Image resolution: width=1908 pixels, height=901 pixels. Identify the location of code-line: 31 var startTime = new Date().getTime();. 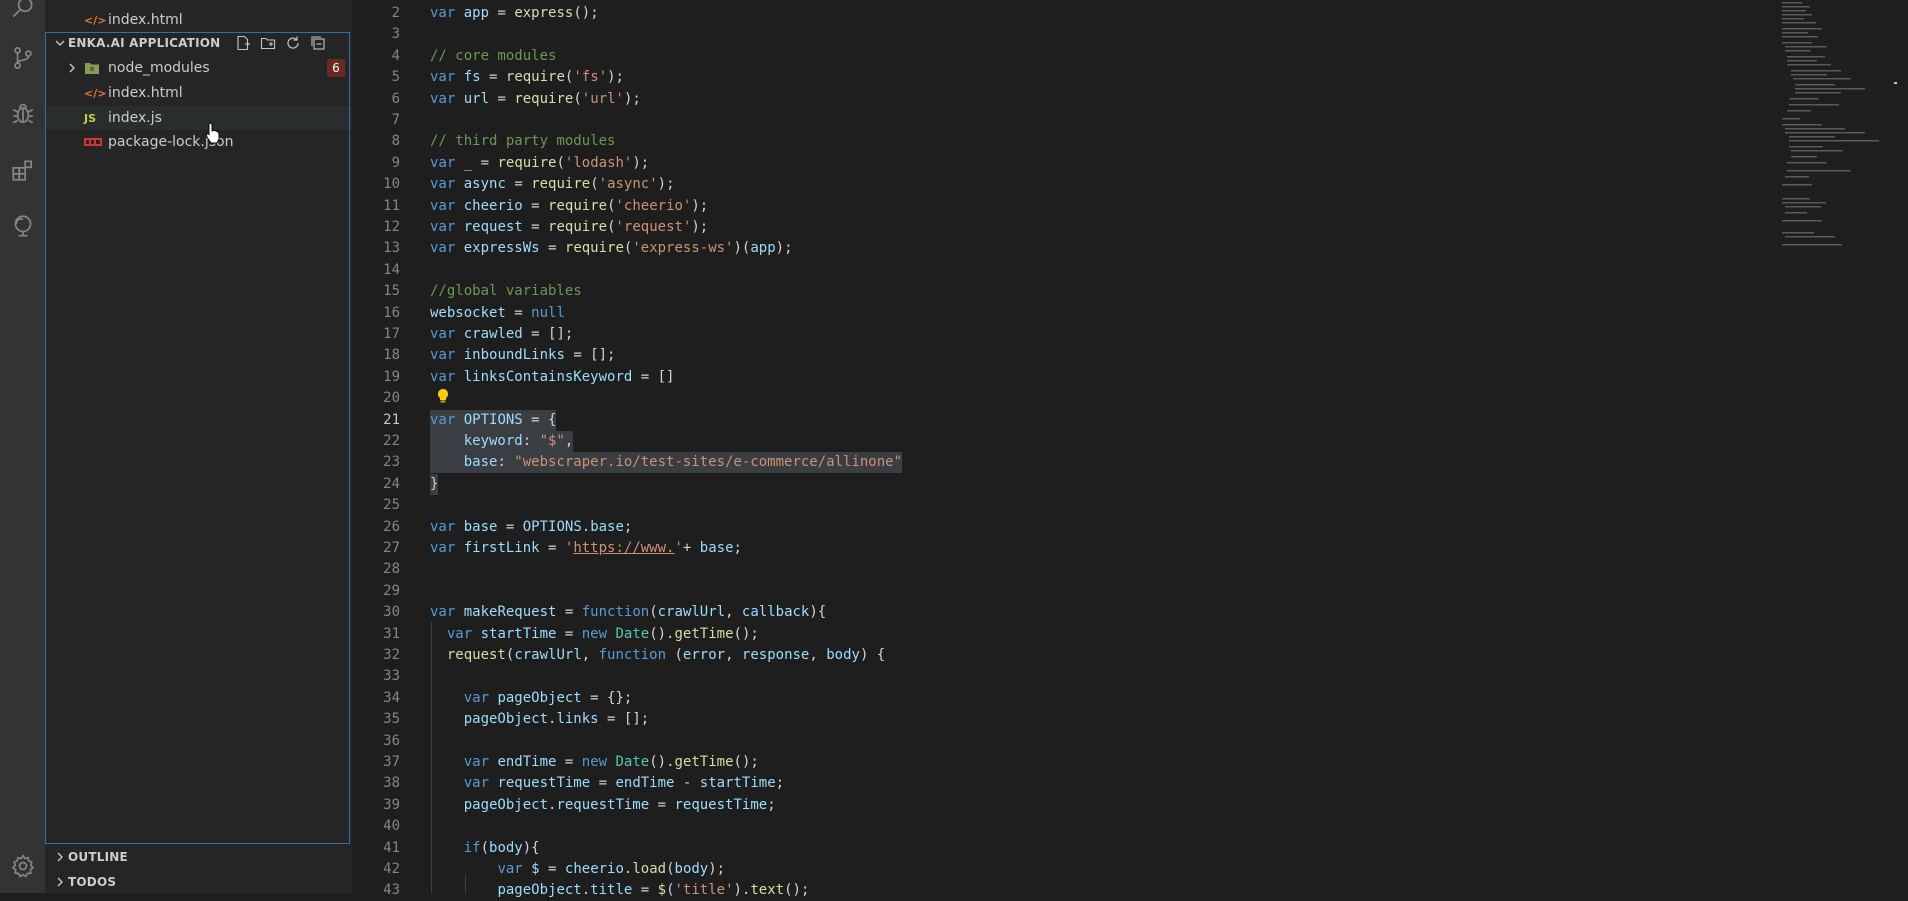
(1064, 634).